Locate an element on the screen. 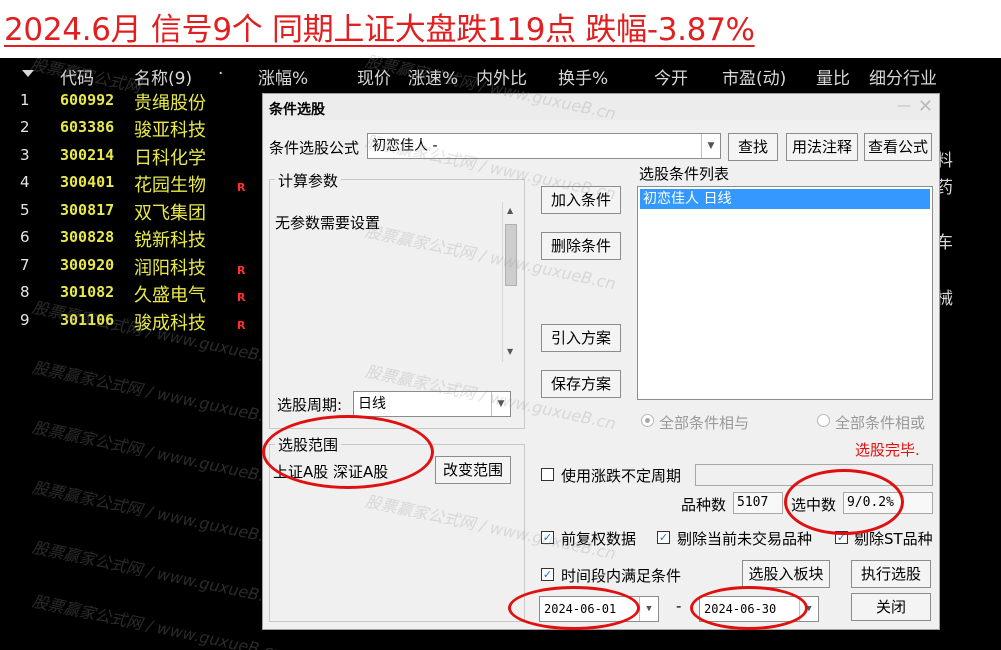  count-value: 5107 is located at coordinates (758, 503).